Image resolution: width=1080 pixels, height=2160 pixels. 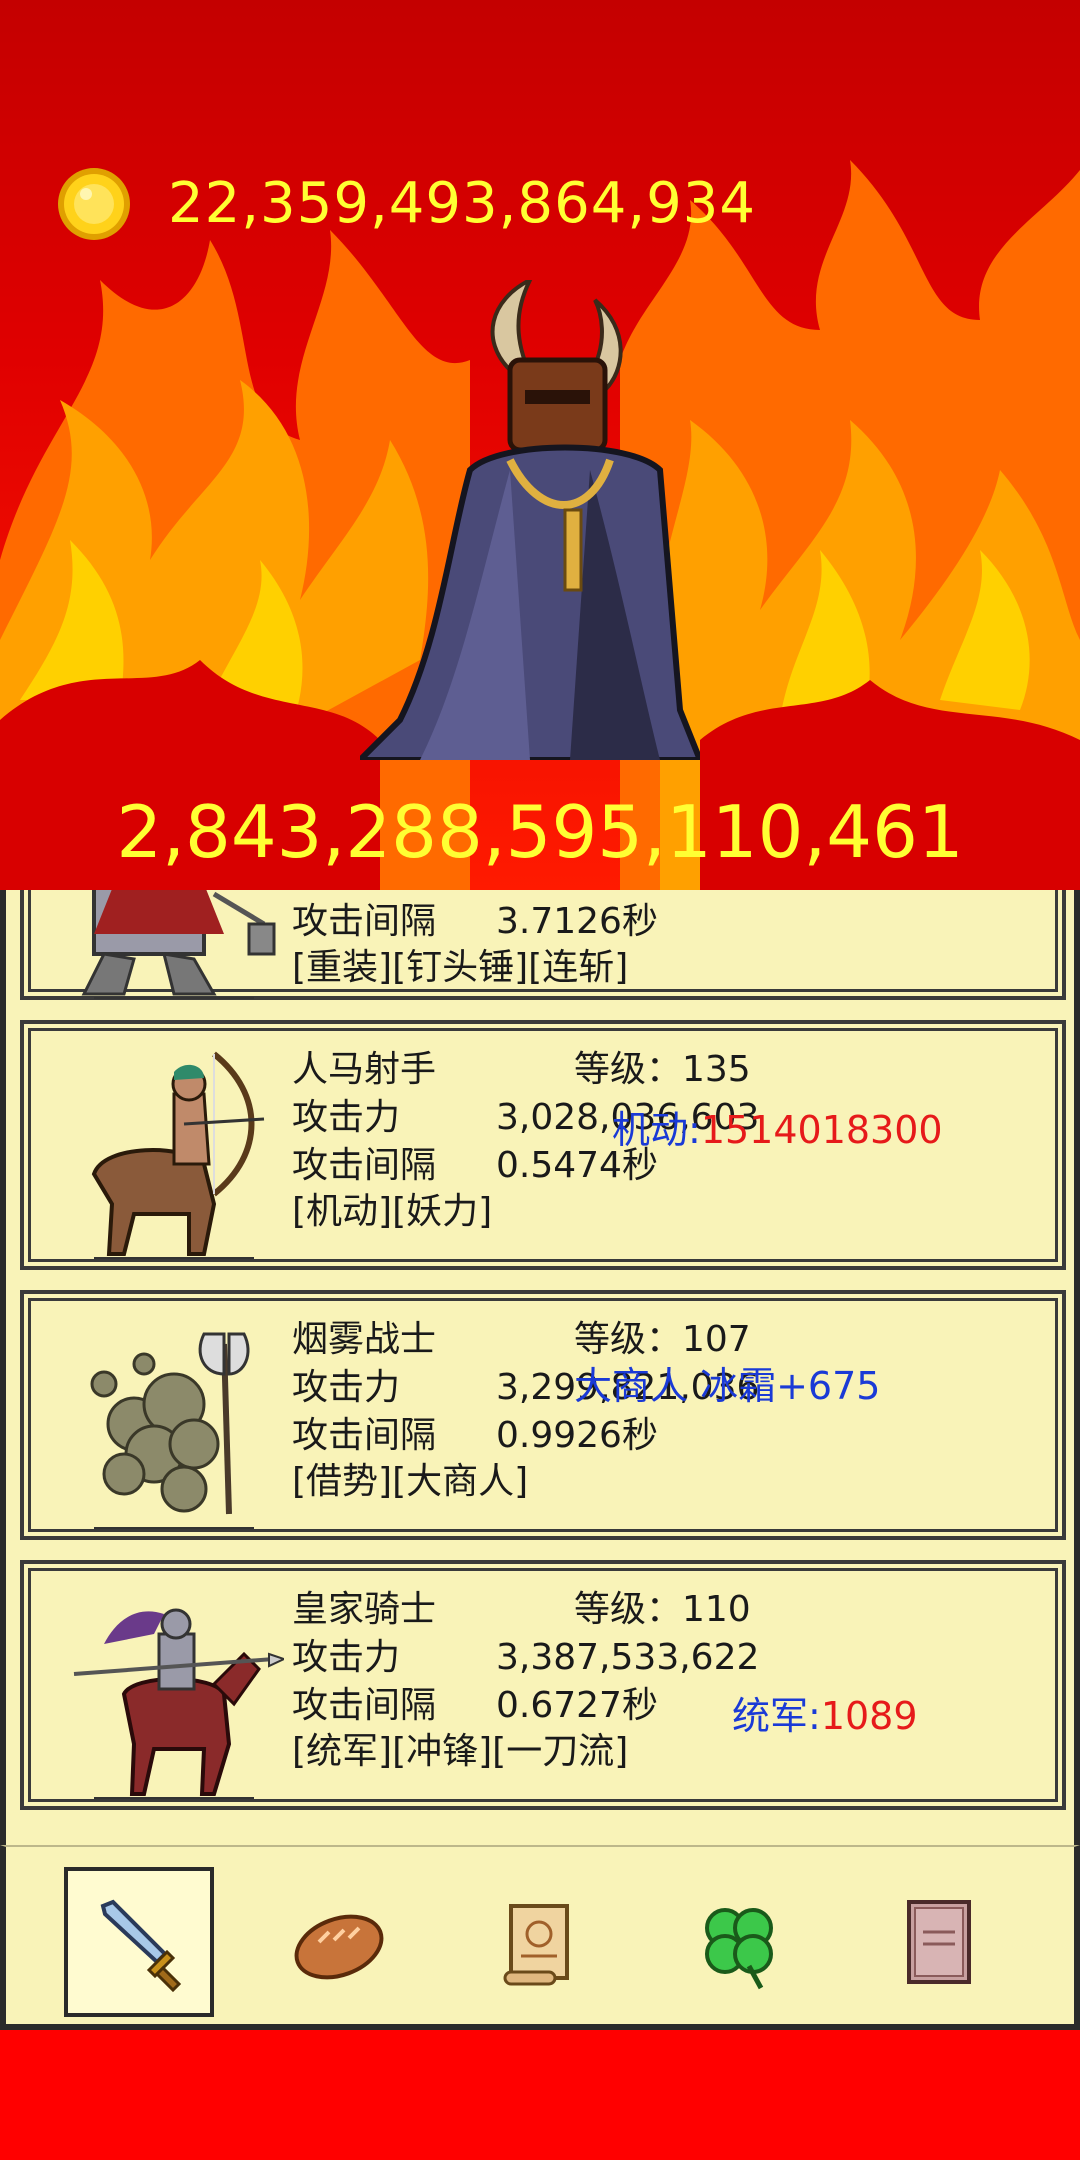 I want to click on nav-scroll-button, so click(x=539, y=1942).